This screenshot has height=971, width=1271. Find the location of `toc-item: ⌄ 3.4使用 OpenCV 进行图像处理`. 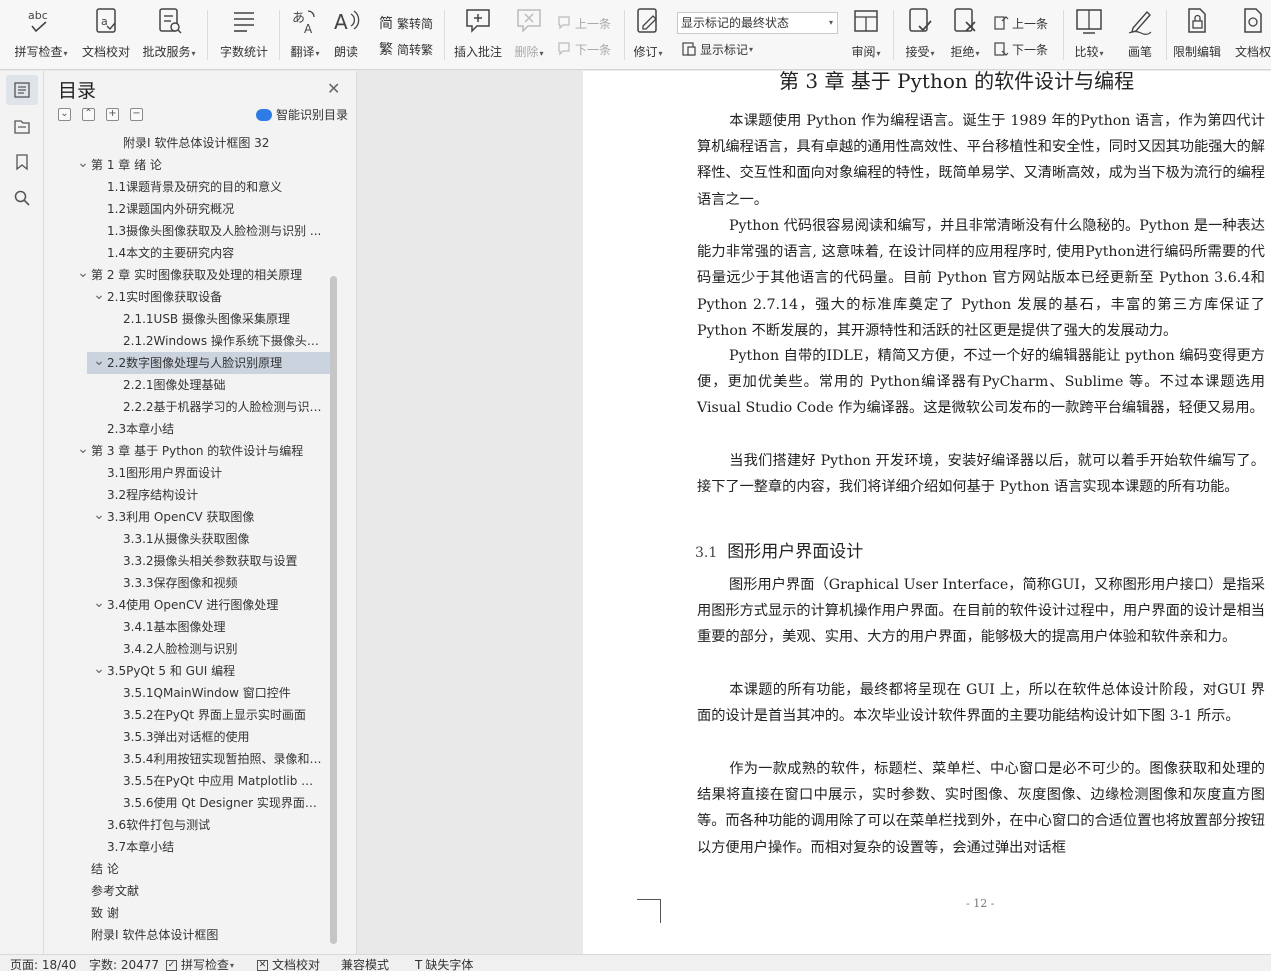

toc-item: ⌄ 3.4使用 OpenCV 进行图像处理 is located at coordinates (189, 605).